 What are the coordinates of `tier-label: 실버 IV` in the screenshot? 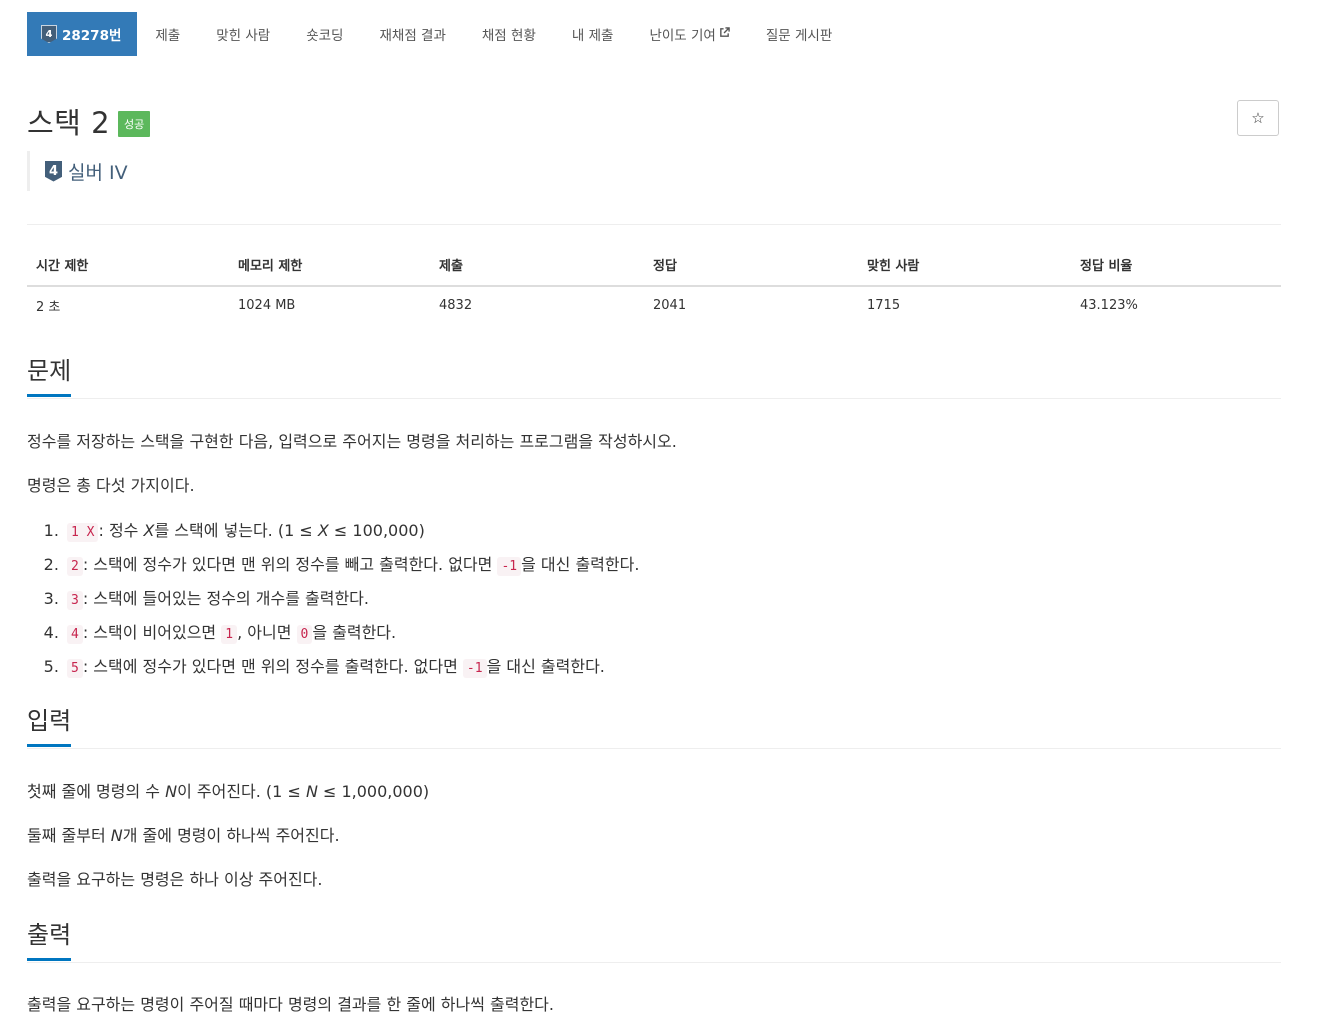 It's located at (98, 172).